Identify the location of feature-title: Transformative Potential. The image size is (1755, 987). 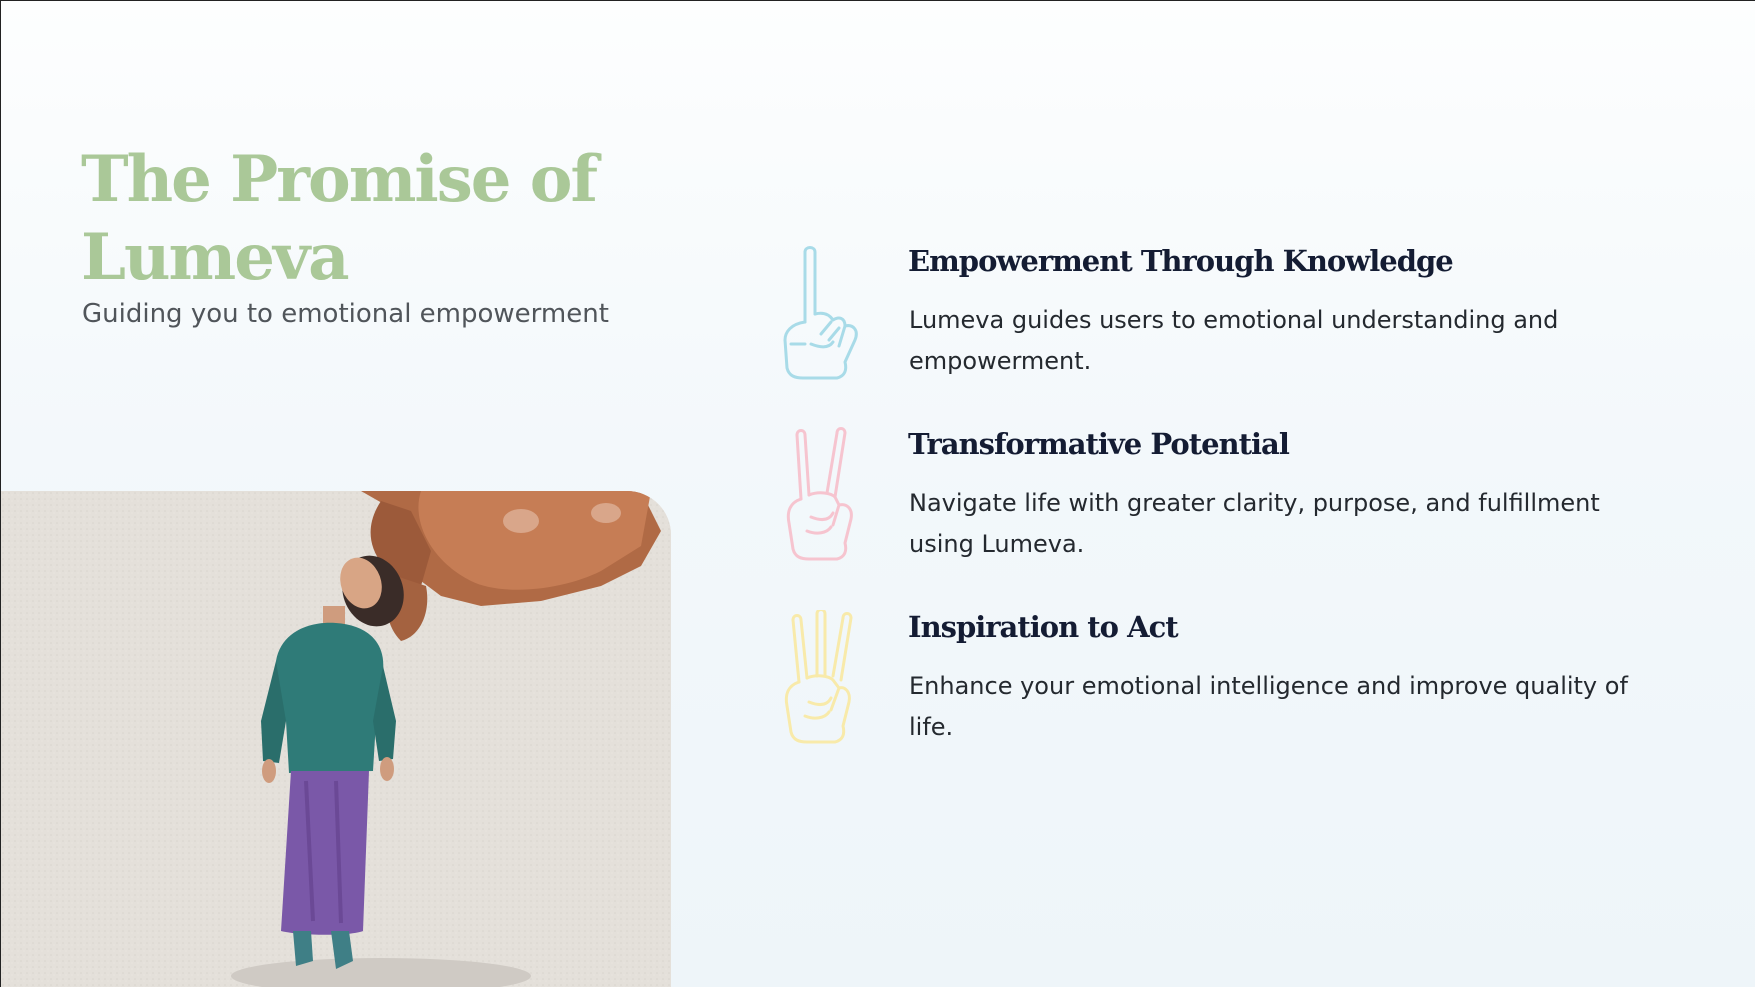
(1099, 444).